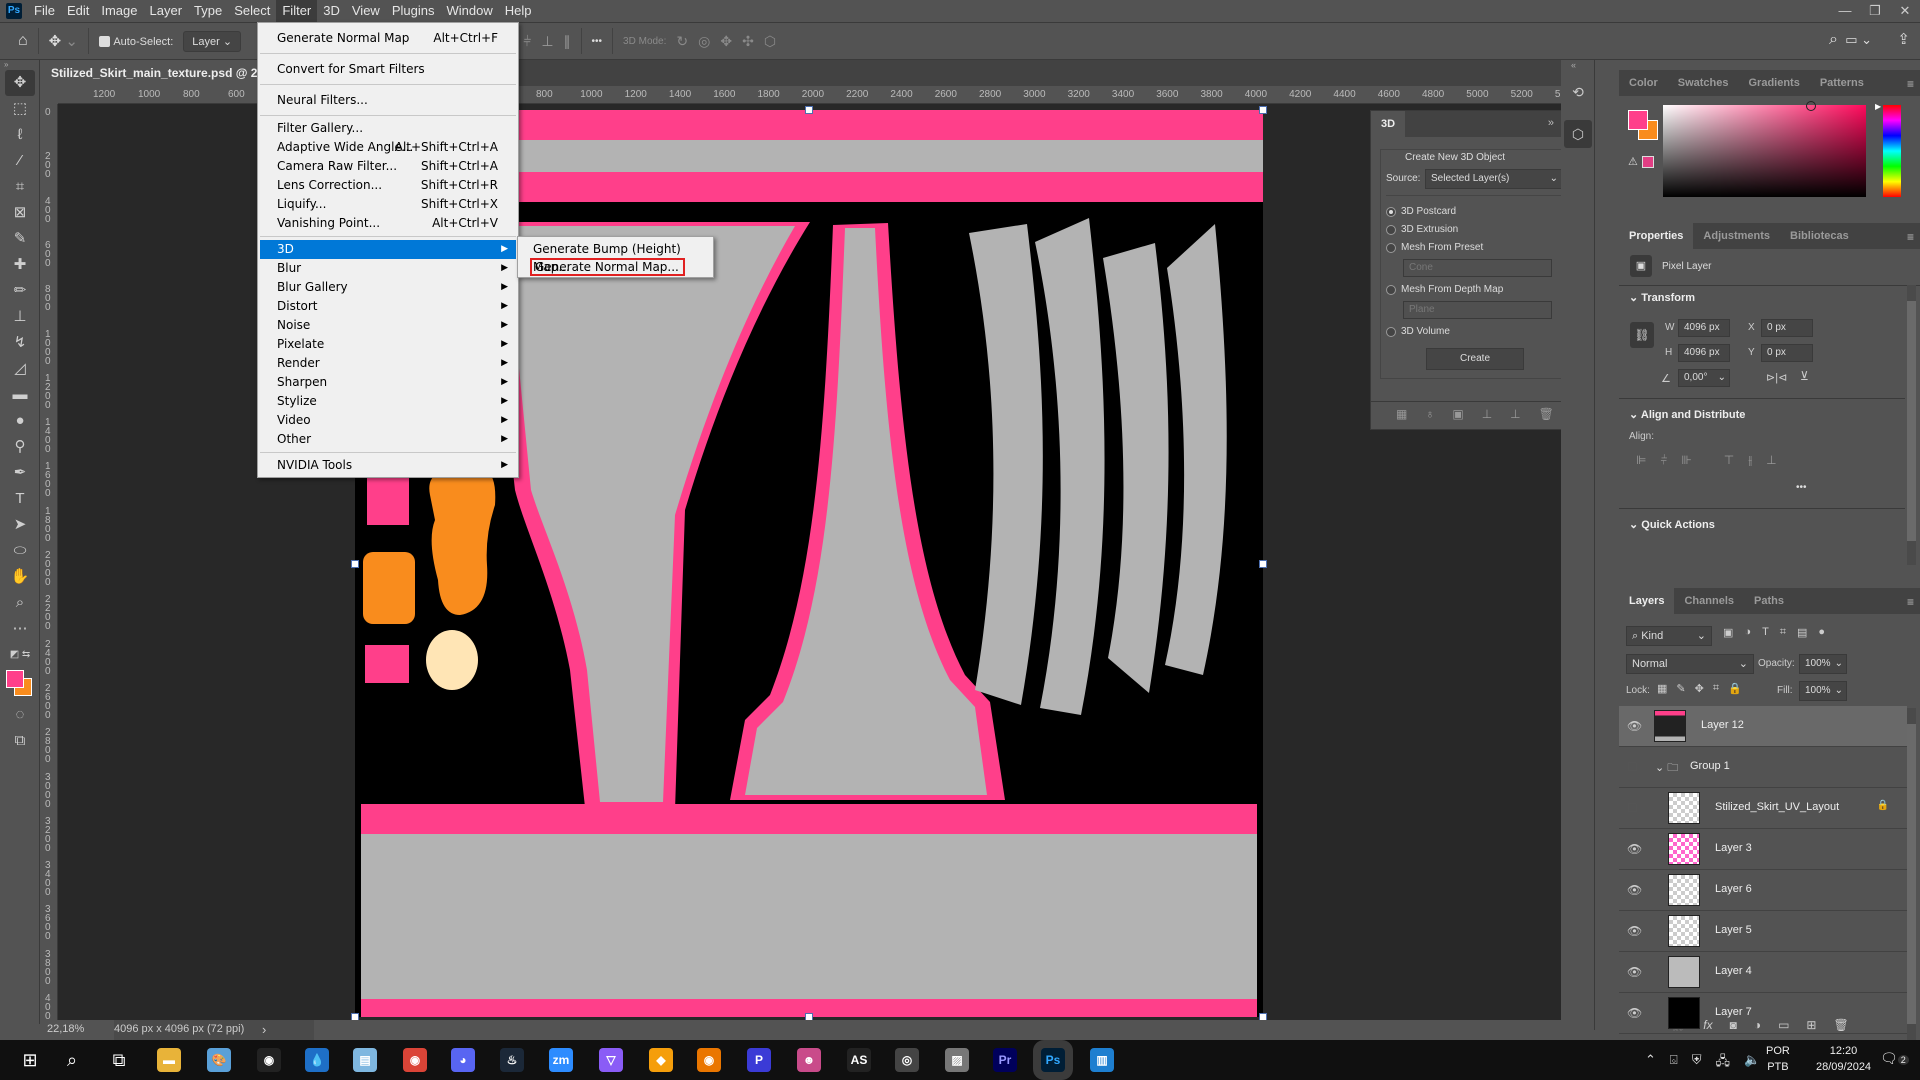 The width and height of the screenshot is (1920, 1080). I want to click on menu-item-vanishing-point: Vanishing Point... Alt+Ctrl+V, so click(388, 223).